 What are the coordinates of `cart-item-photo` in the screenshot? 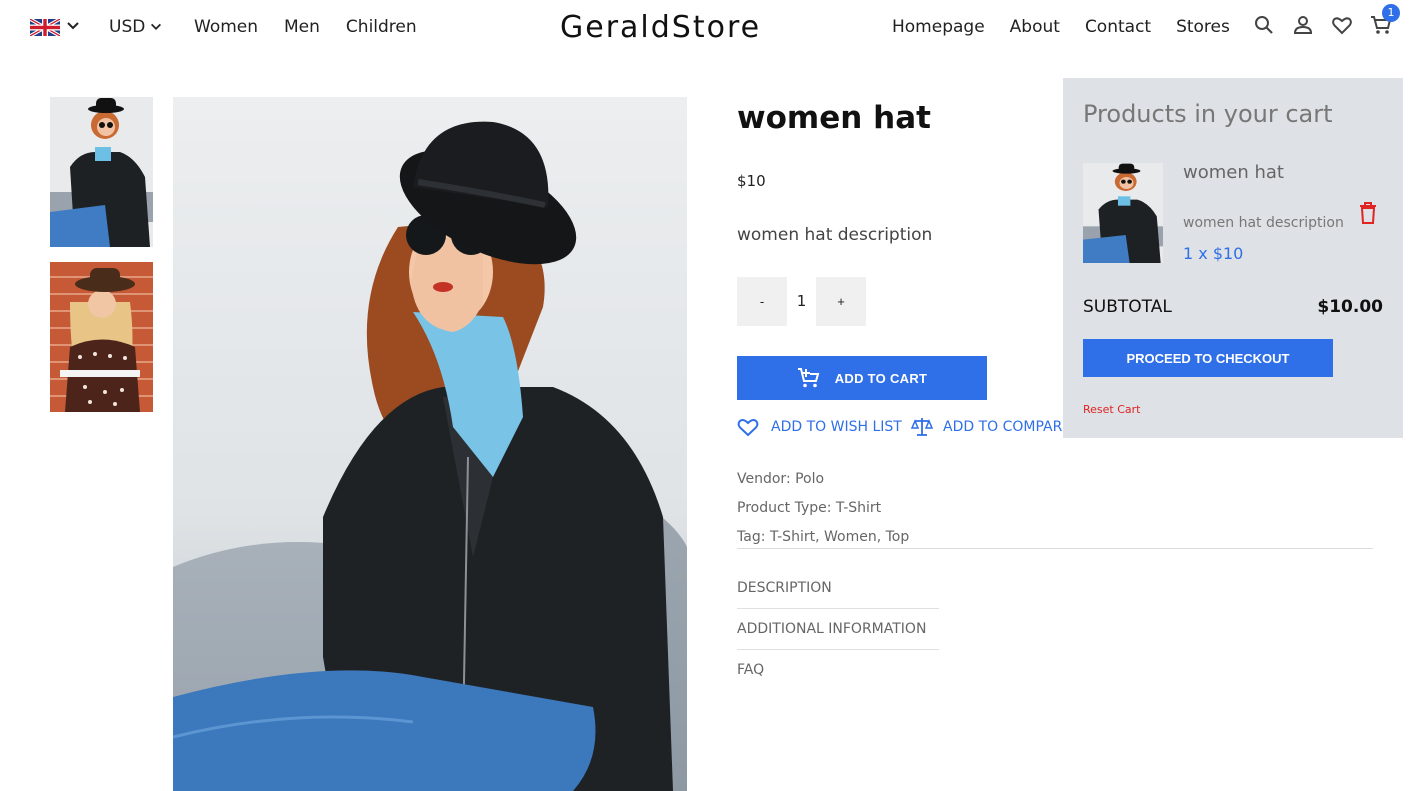 It's located at (1123, 213).